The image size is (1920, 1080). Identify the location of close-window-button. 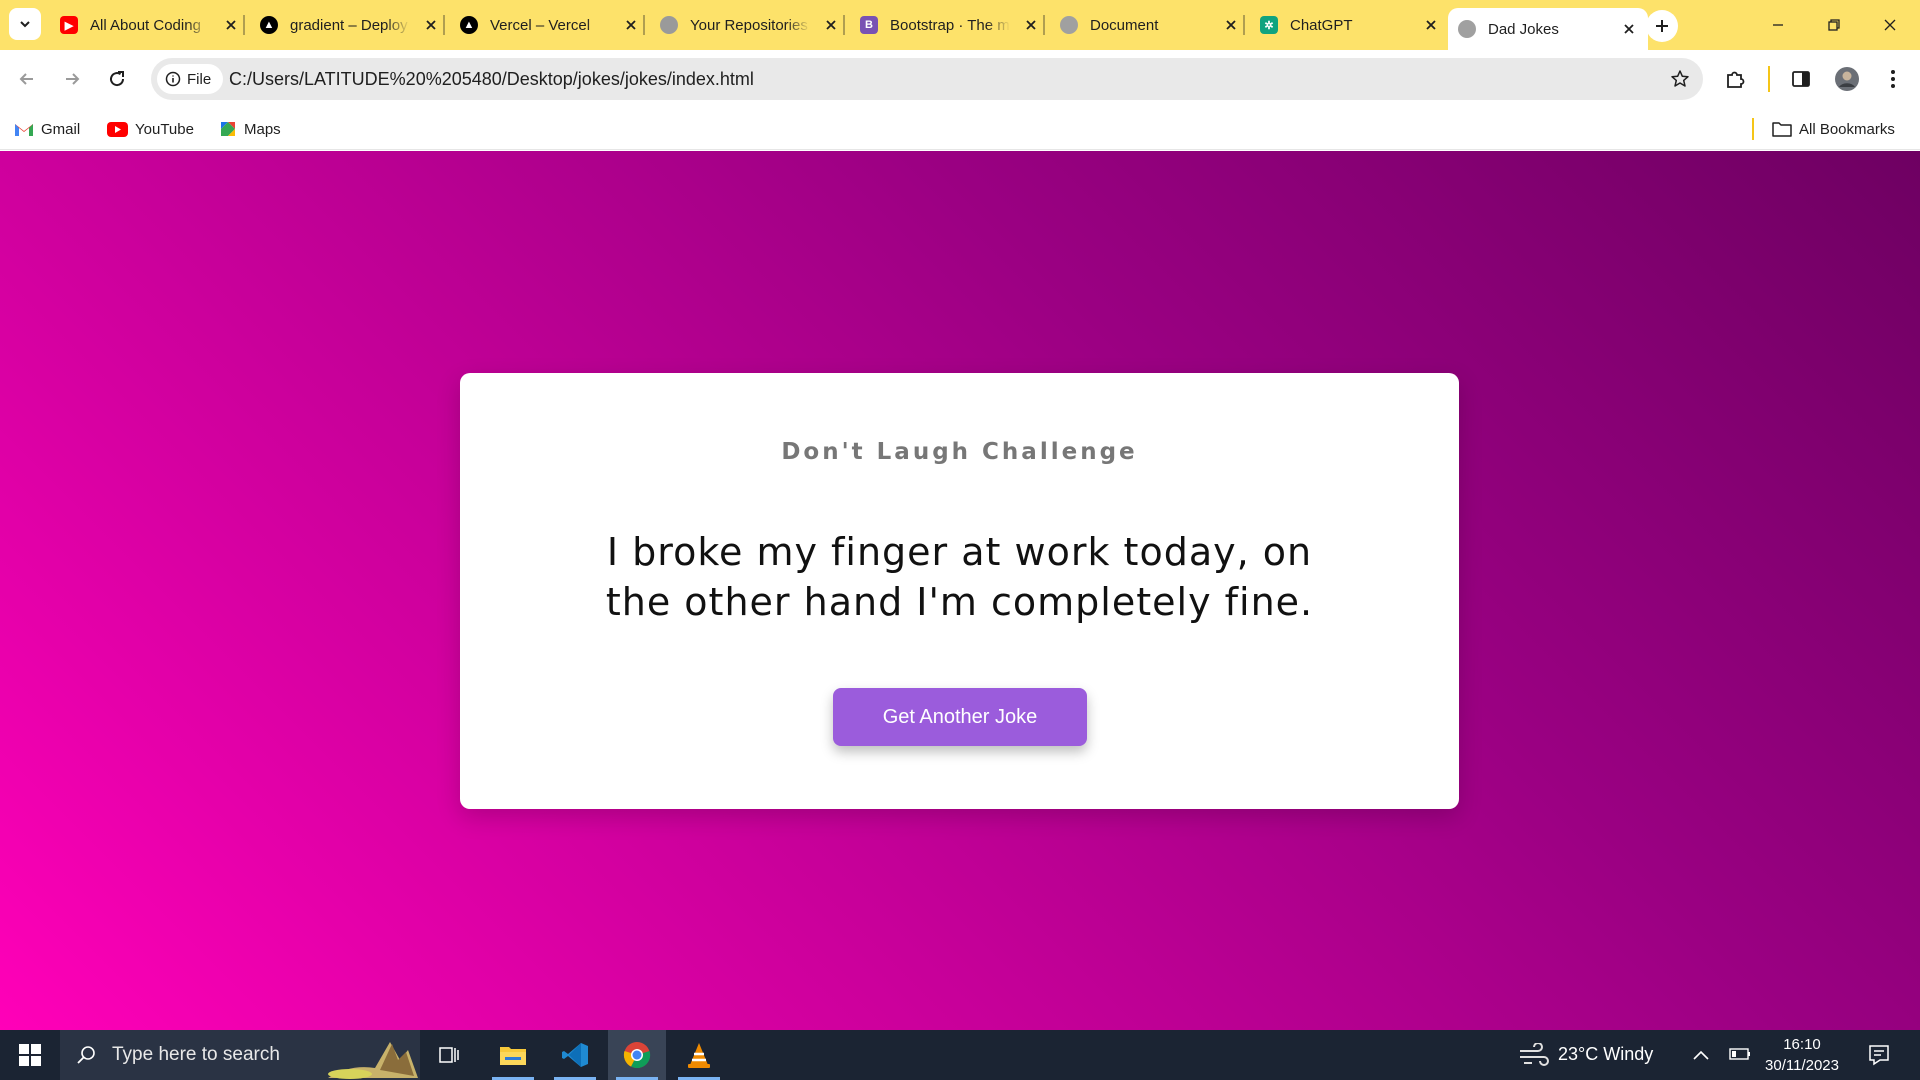
(1890, 25).